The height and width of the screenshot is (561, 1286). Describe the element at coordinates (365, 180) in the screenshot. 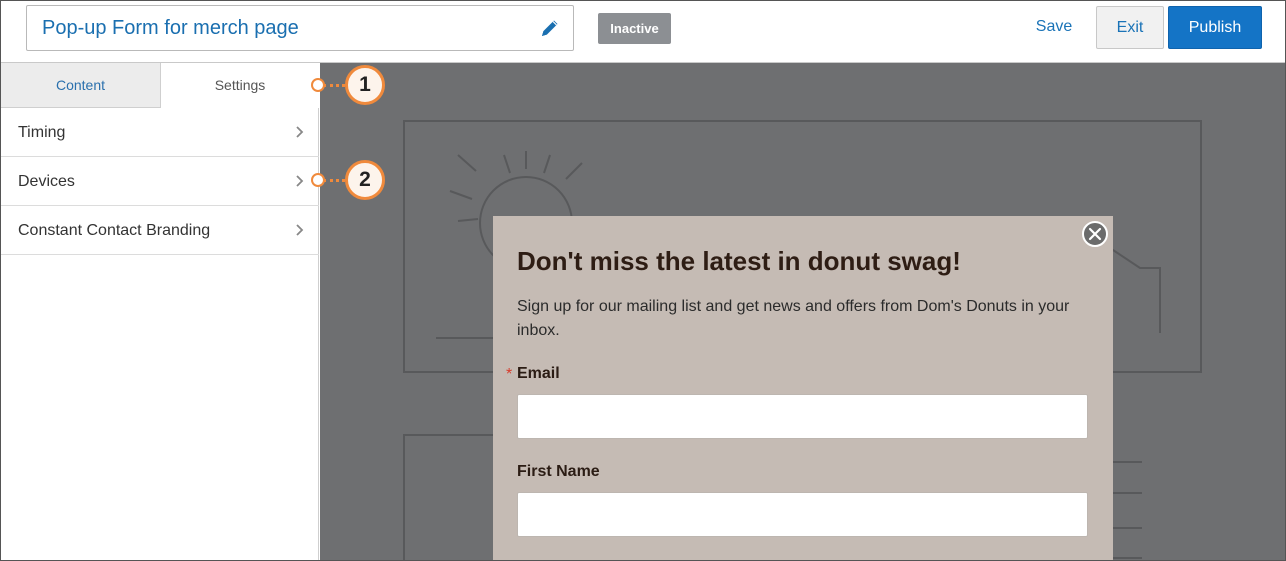

I see `callout-2: 2` at that location.